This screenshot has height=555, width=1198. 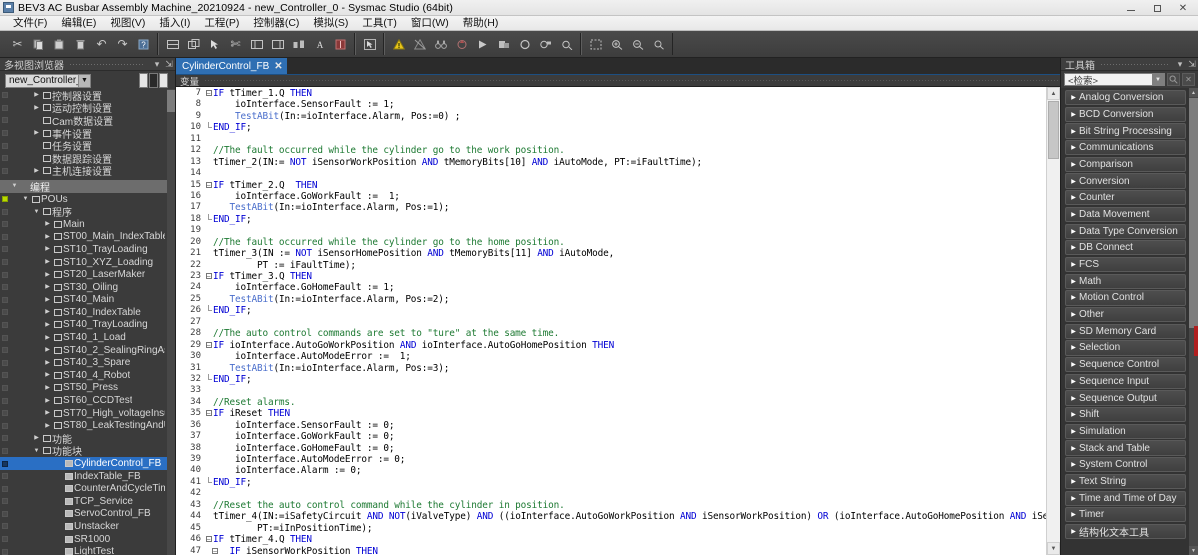 What do you see at coordinates (1188, 79) in the screenshot?
I see `clear-search-icon: ✕` at bounding box center [1188, 79].